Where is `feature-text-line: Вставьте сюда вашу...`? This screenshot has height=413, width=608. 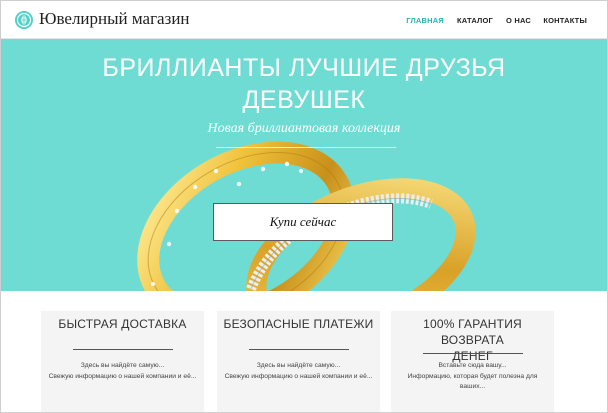
feature-text-line: Вставьте сюда вашу... is located at coordinates (472, 365).